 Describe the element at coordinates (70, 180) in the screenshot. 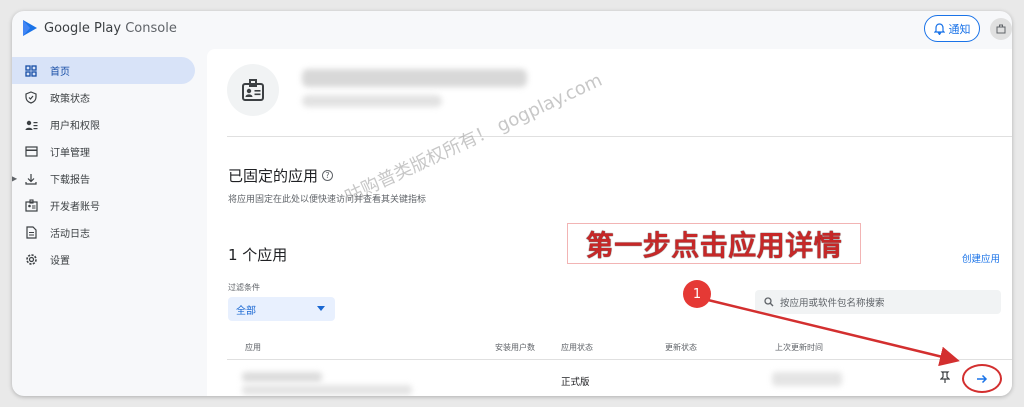

I see `sidebar-item-label: 下载报告` at that location.